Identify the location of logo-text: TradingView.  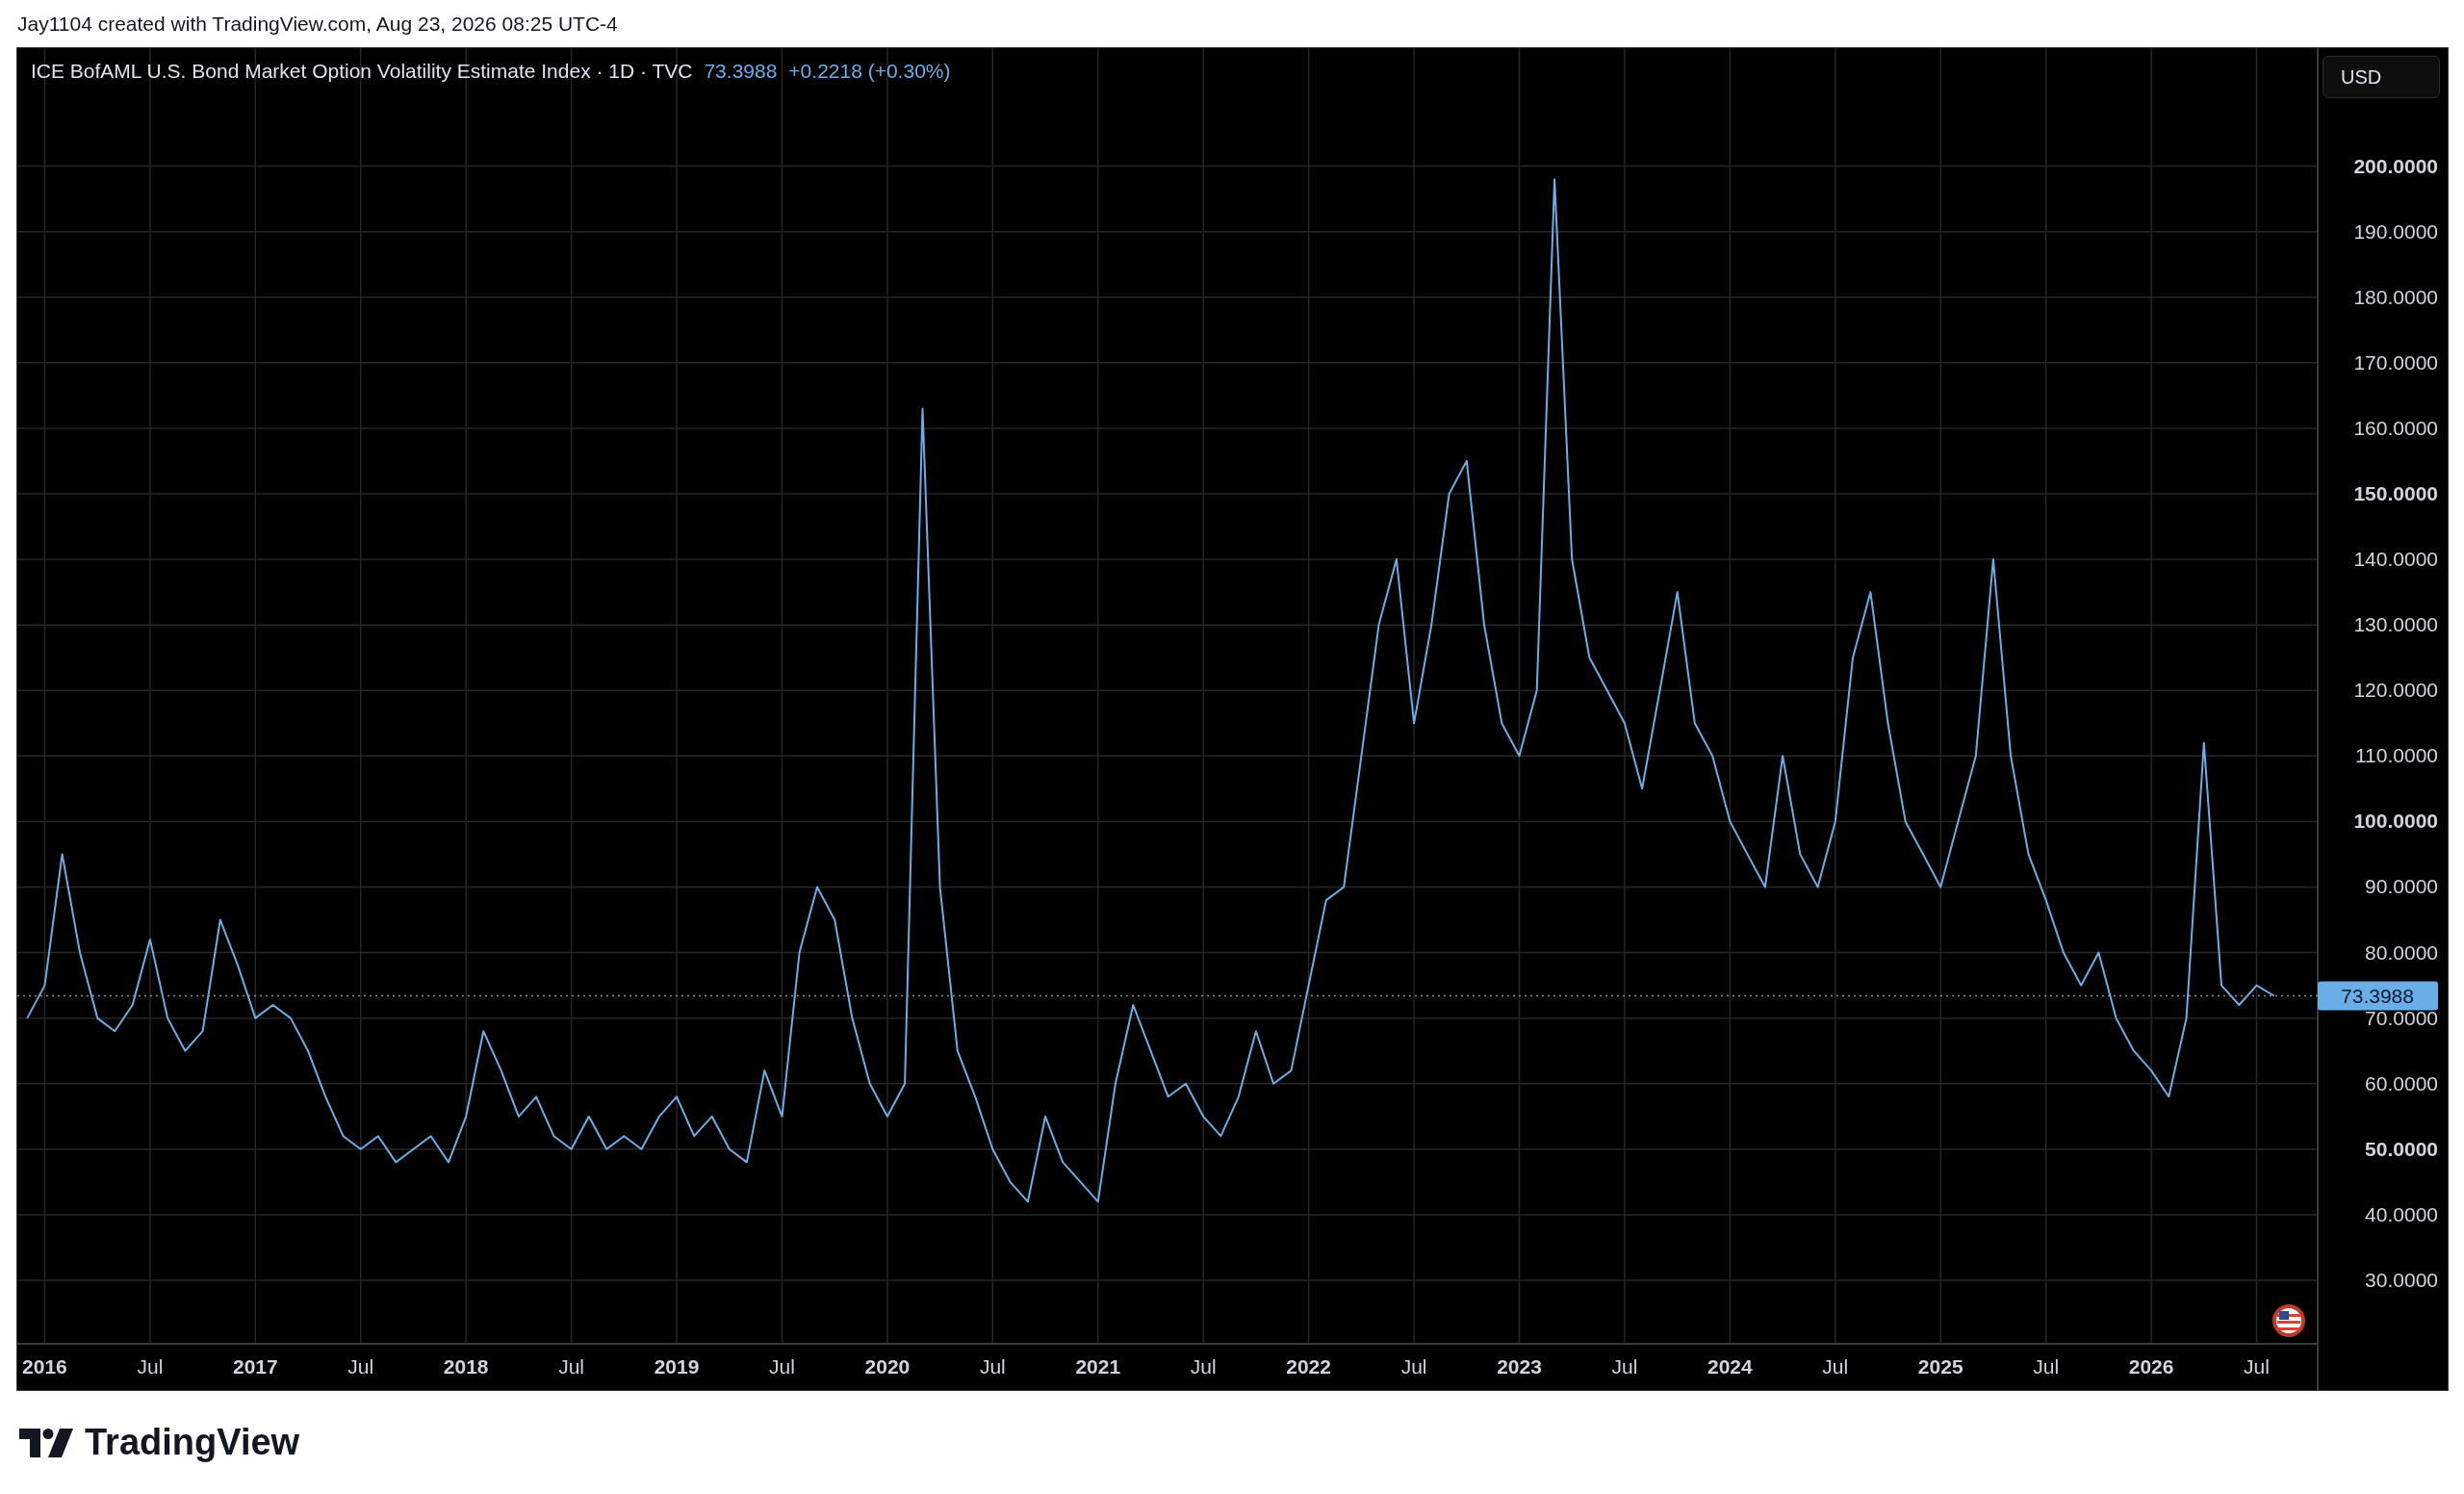
(192, 1443).